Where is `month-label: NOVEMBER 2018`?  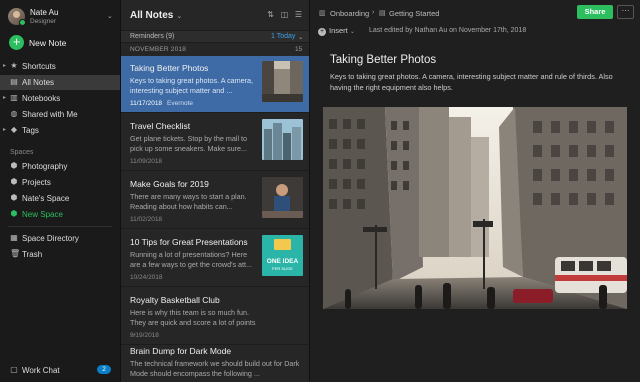 month-label: NOVEMBER 2018 is located at coordinates (158, 49).